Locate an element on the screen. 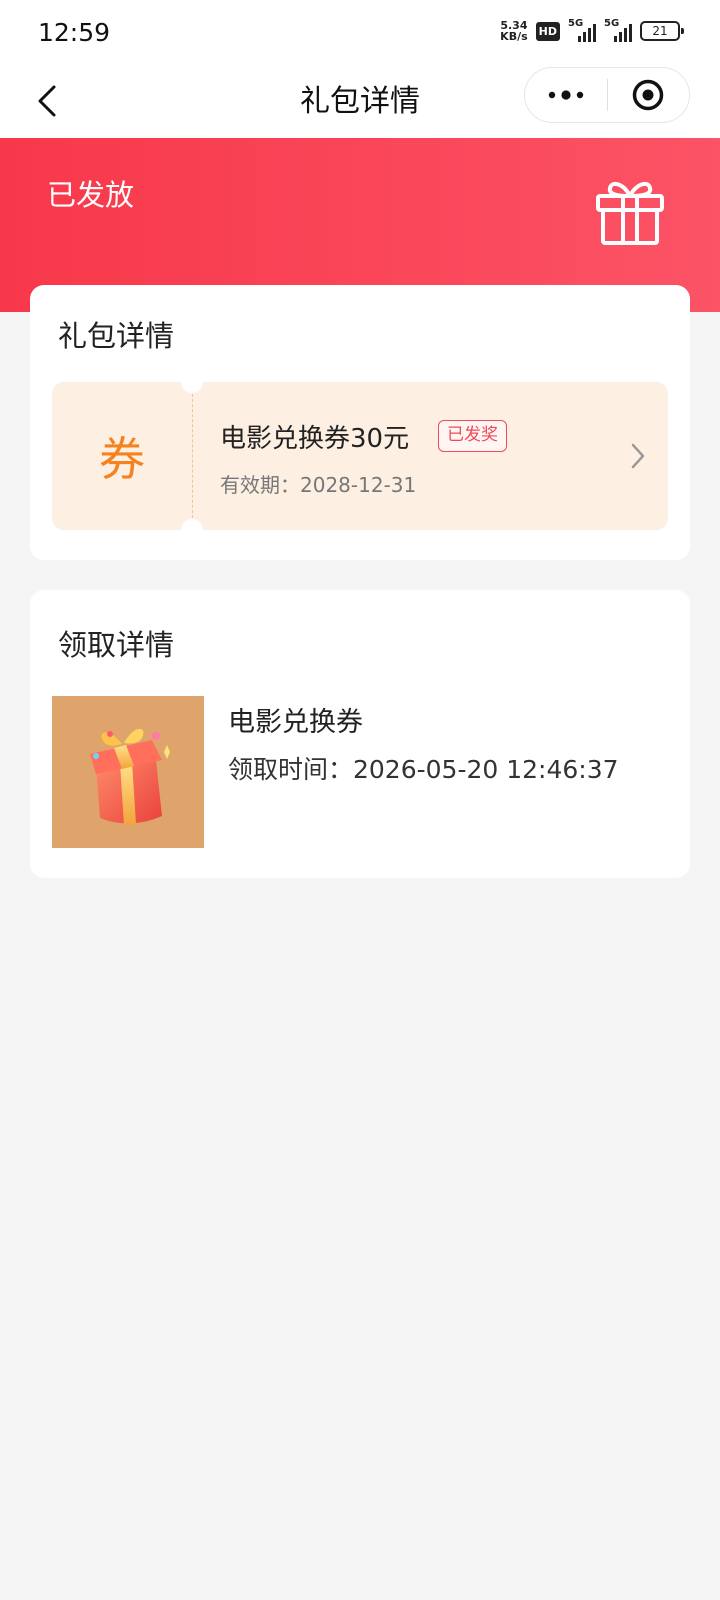  more-button is located at coordinates (566, 95).